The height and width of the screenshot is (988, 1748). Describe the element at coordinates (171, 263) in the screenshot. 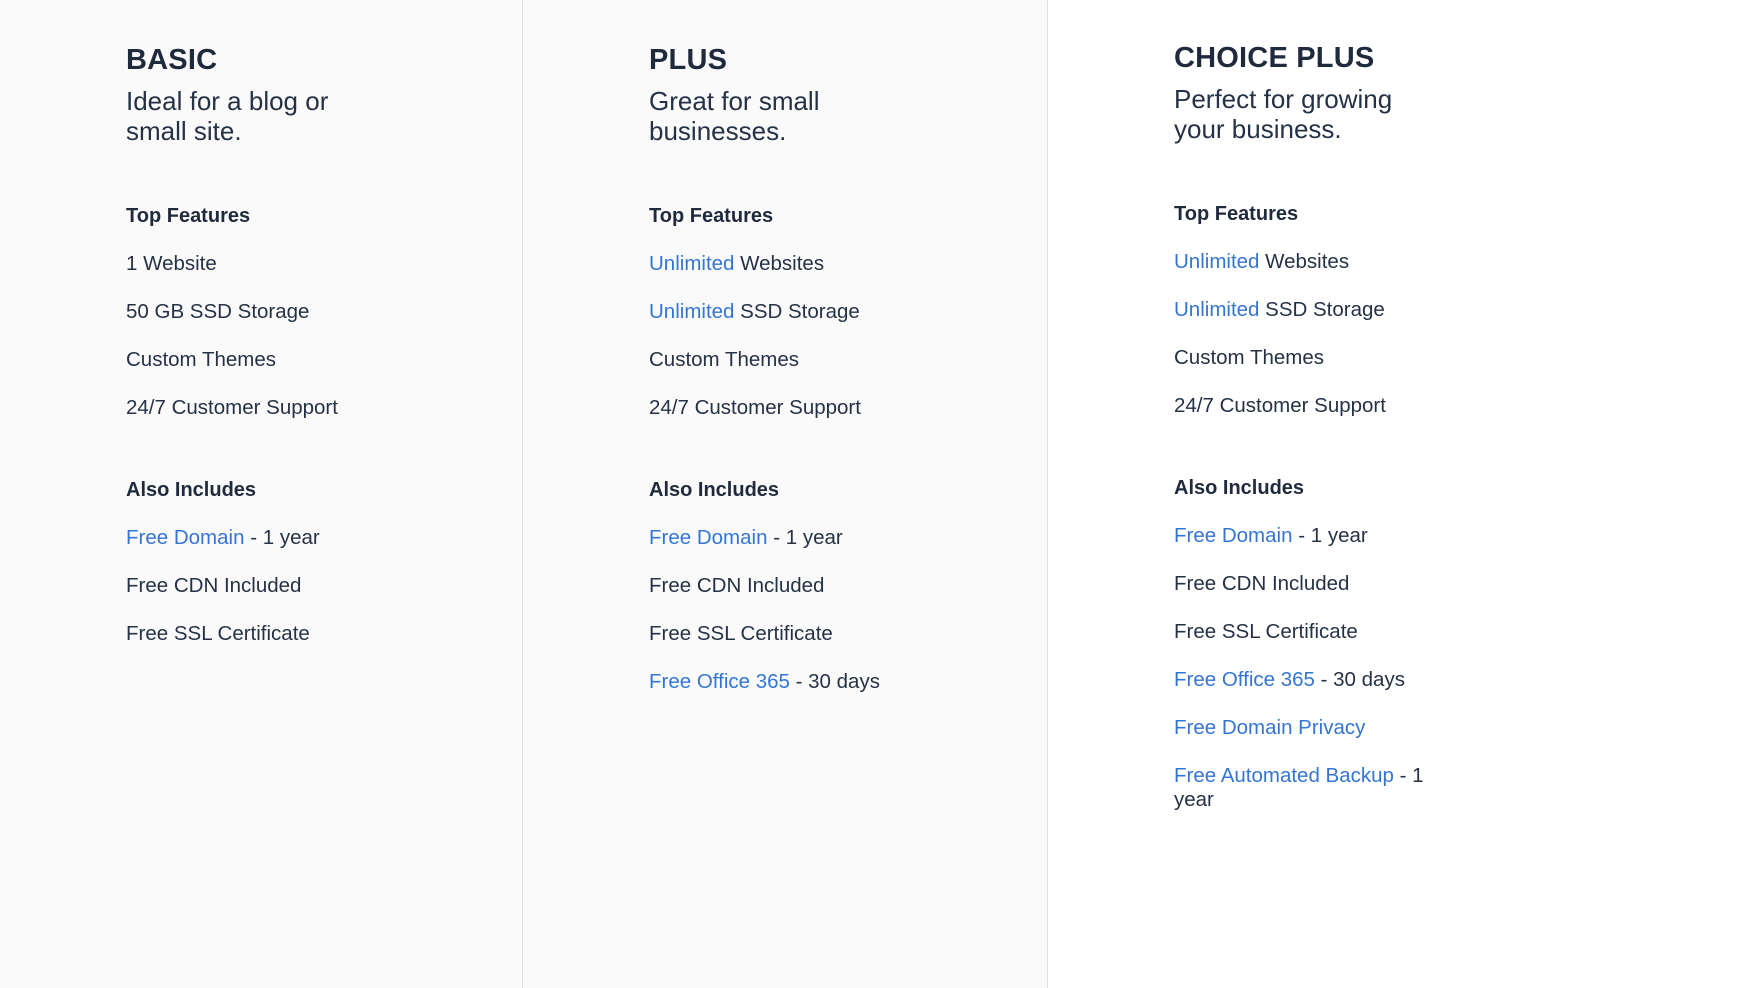

I see `feature-text: 1 Website` at that location.